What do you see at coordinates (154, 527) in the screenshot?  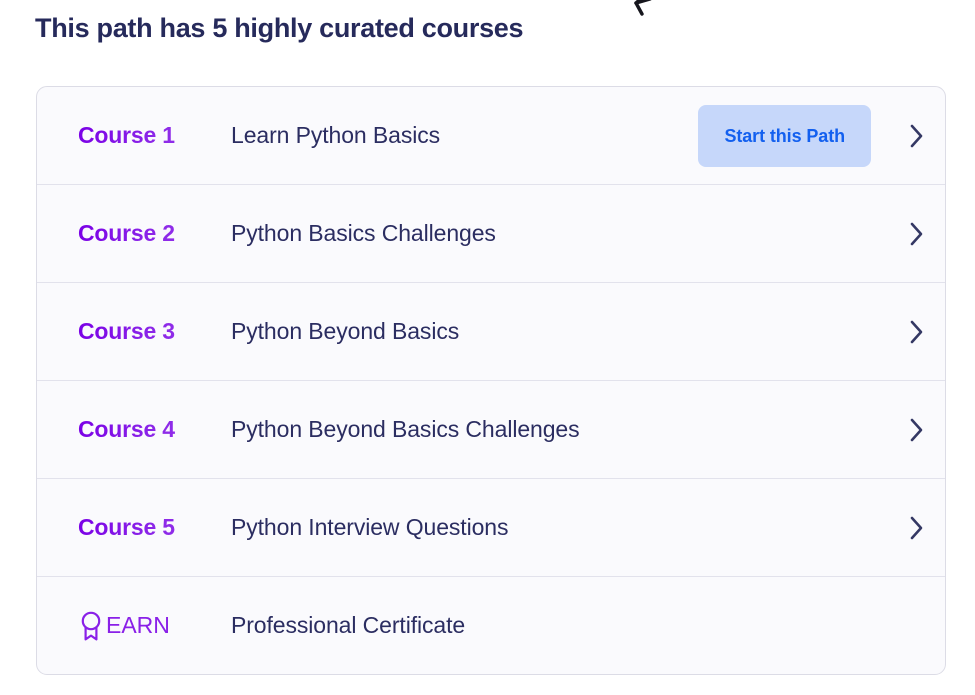 I see `course-row-label: Course 5` at bounding box center [154, 527].